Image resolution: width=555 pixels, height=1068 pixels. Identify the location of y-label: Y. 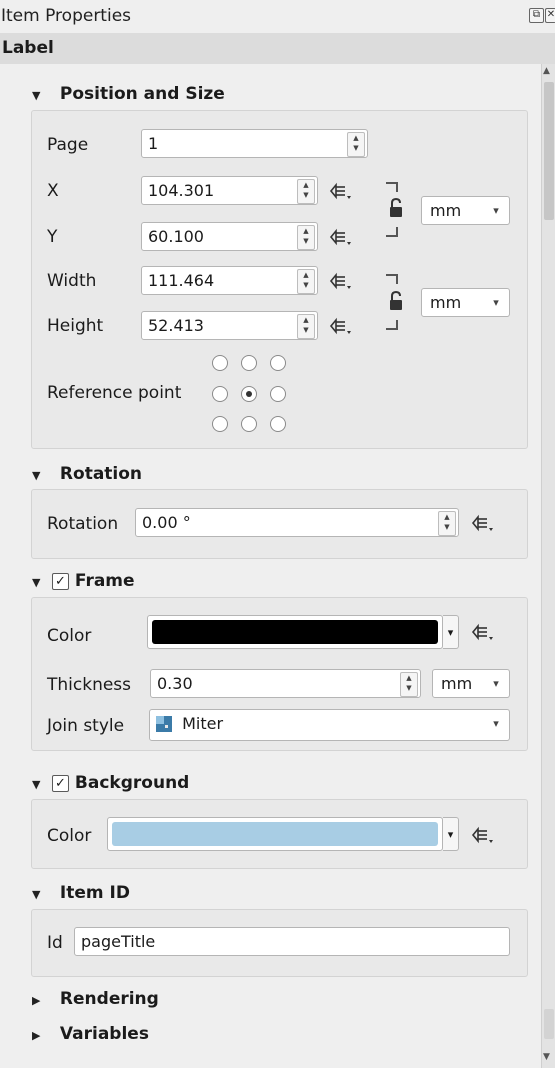
(52, 237).